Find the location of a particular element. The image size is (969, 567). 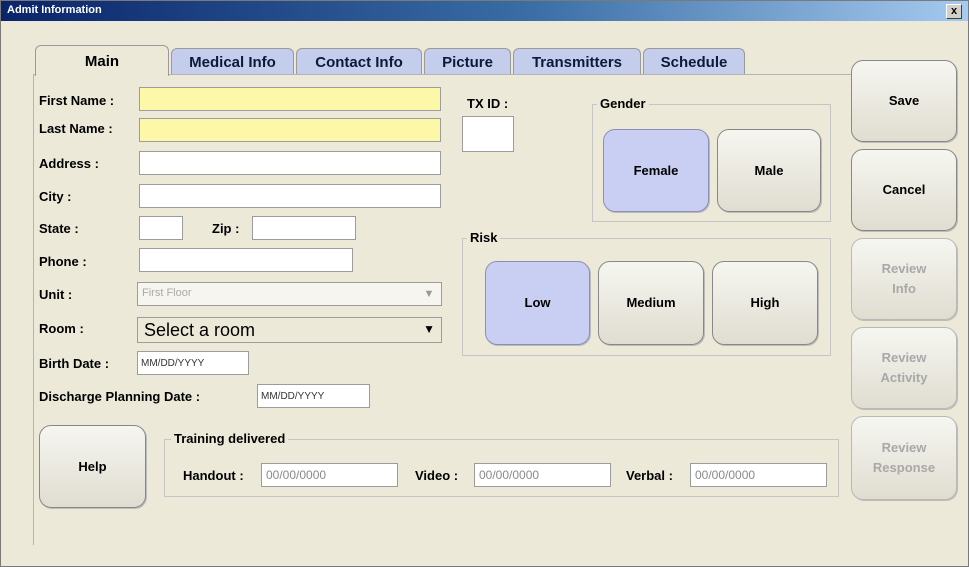

review-response-line2: Response is located at coordinates (904, 467).